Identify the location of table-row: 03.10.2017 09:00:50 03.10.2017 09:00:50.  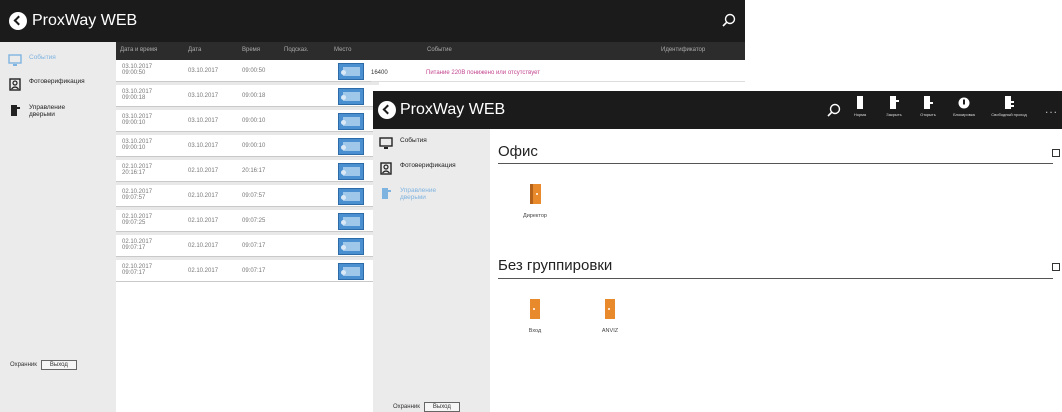
(247, 71).